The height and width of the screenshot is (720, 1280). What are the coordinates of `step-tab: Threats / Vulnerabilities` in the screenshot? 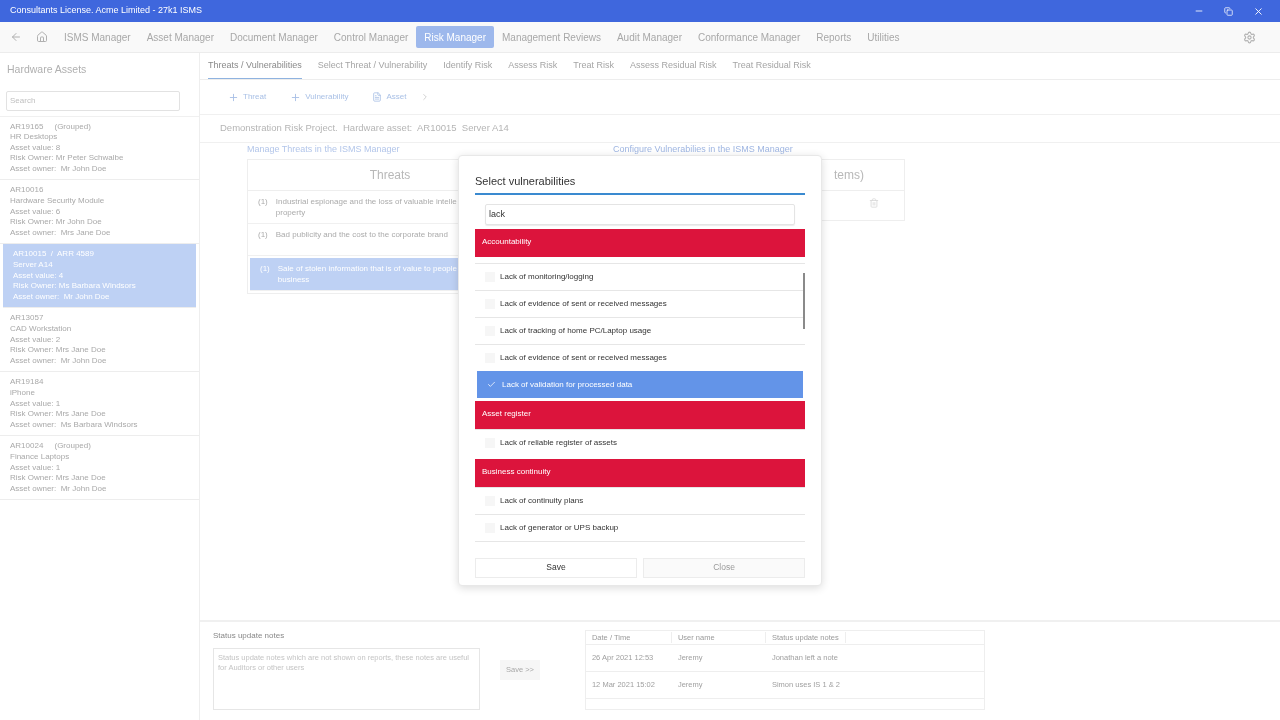 It's located at (255, 68).